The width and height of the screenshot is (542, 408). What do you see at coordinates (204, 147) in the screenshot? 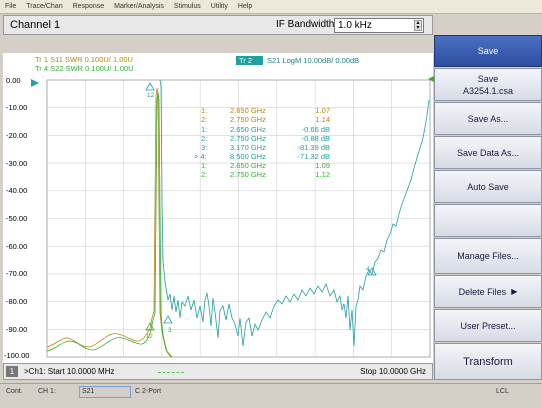
I see `marker-row-5-id: 3:` at bounding box center [204, 147].